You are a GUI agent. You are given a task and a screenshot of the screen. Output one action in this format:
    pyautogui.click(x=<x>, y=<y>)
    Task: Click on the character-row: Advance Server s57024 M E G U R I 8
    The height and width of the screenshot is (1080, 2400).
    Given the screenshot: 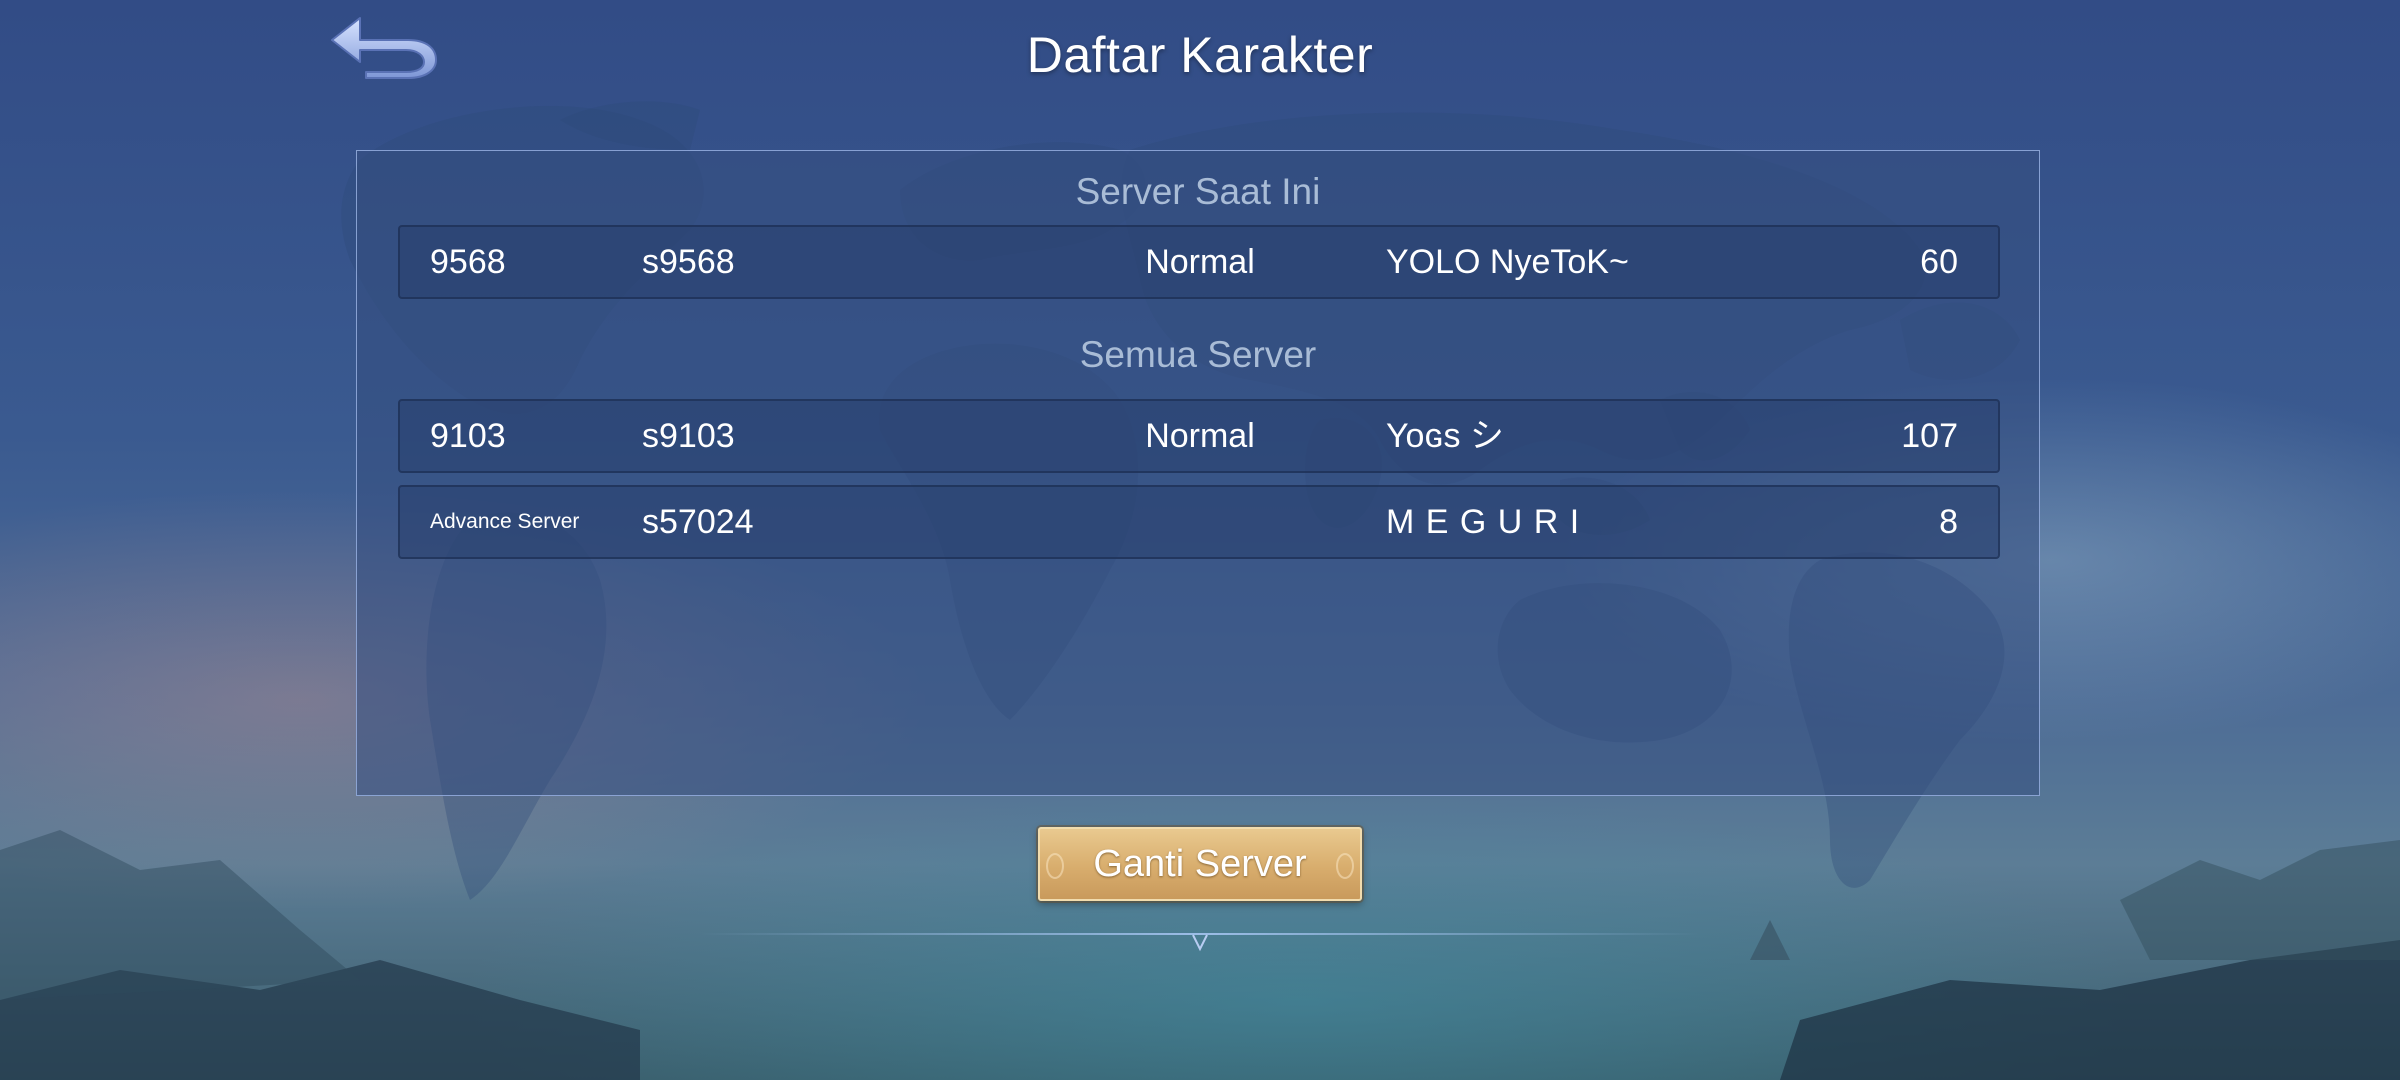 What is the action you would take?
    pyautogui.click(x=1199, y=522)
    